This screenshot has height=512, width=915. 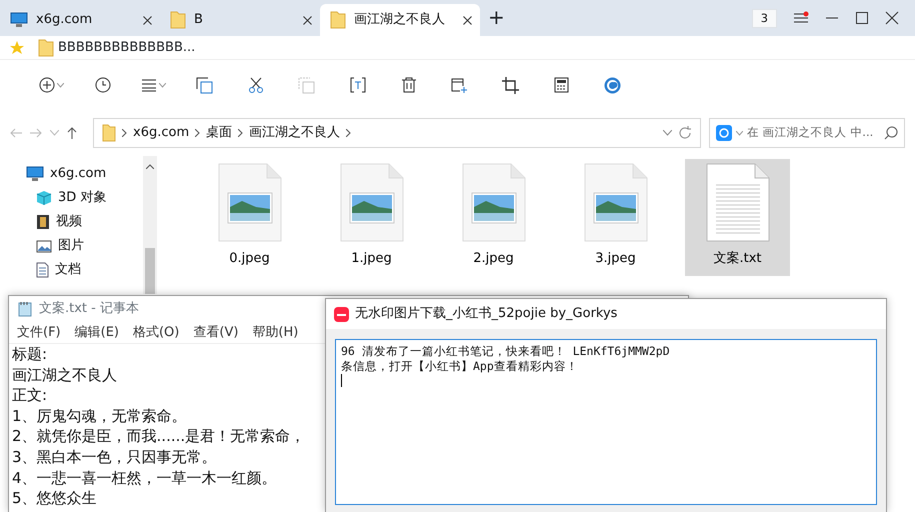 I want to click on file-item: 1.jpeg, so click(x=371, y=217).